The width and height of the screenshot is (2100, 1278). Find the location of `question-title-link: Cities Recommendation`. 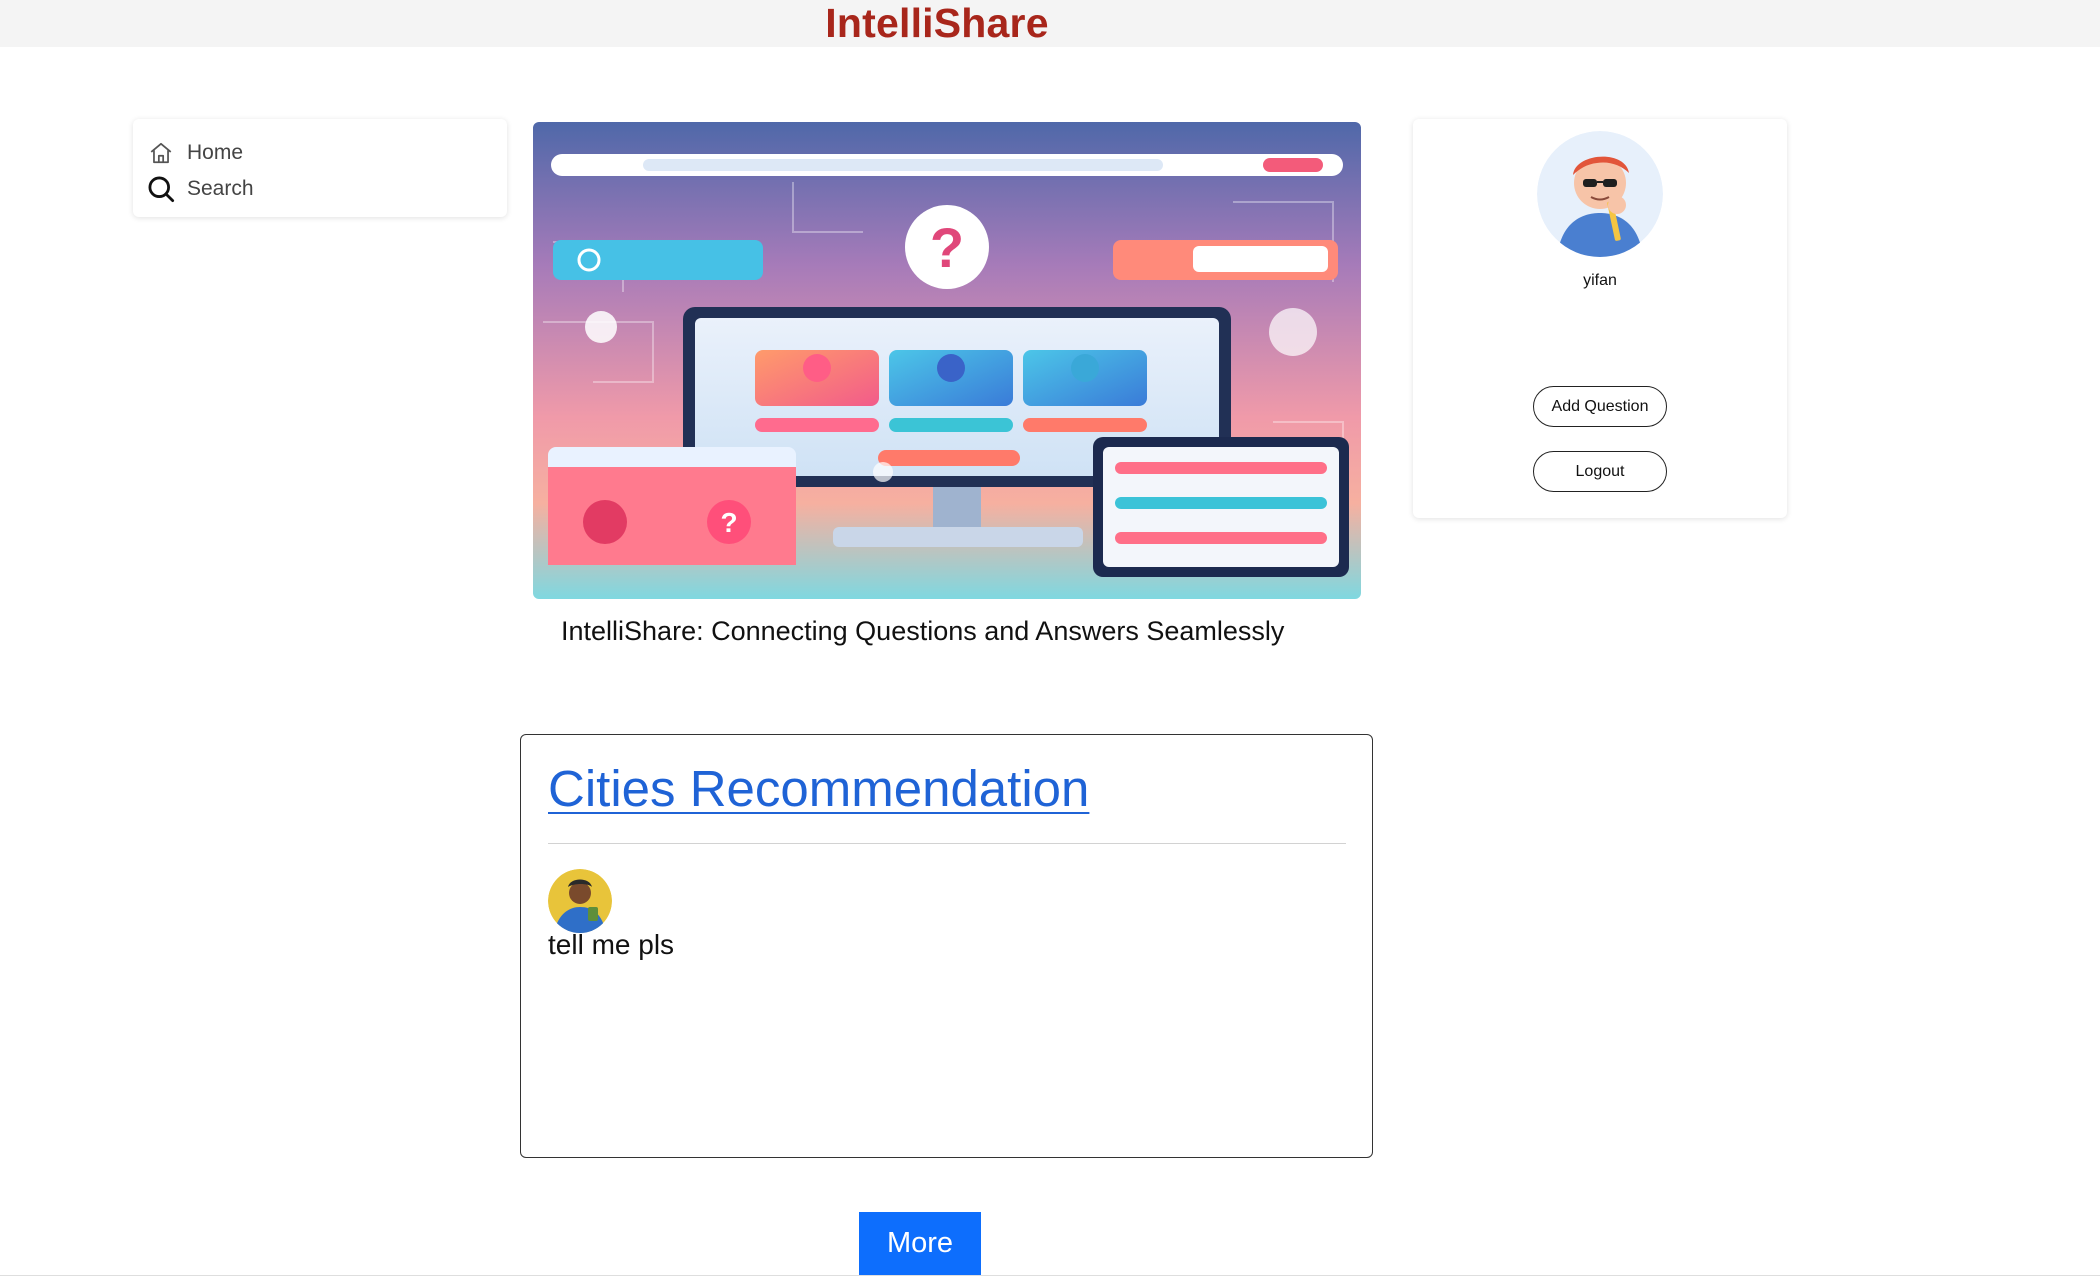

question-title-link: Cities Recommendation is located at coordinates (818, 788).